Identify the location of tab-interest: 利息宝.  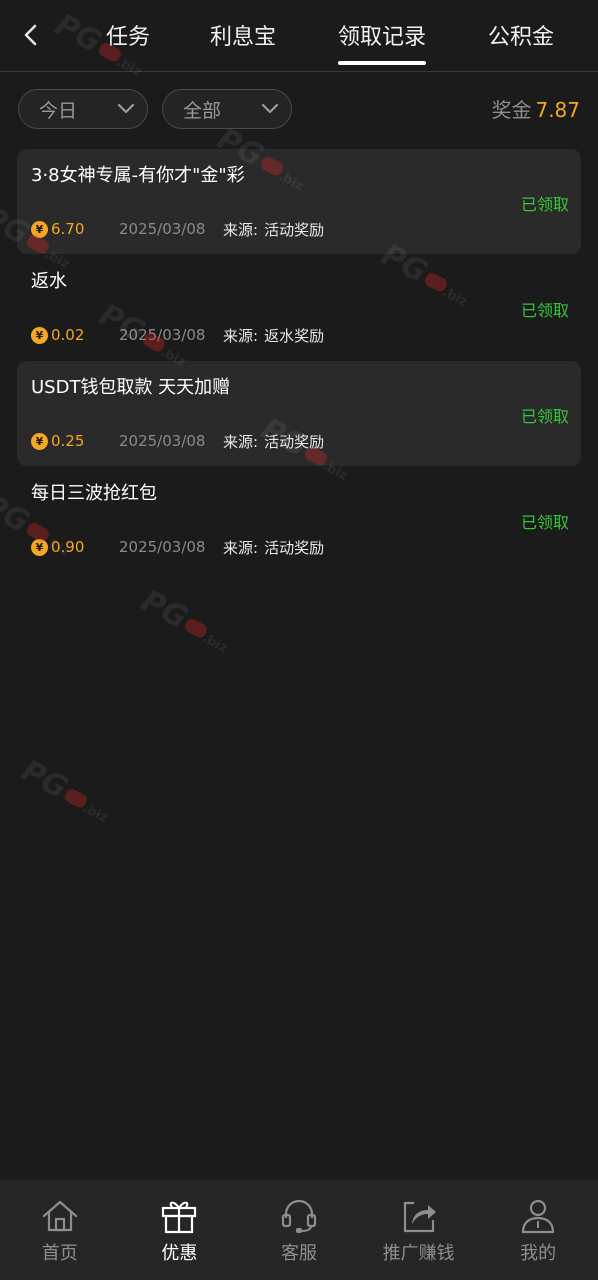
(243, 38).